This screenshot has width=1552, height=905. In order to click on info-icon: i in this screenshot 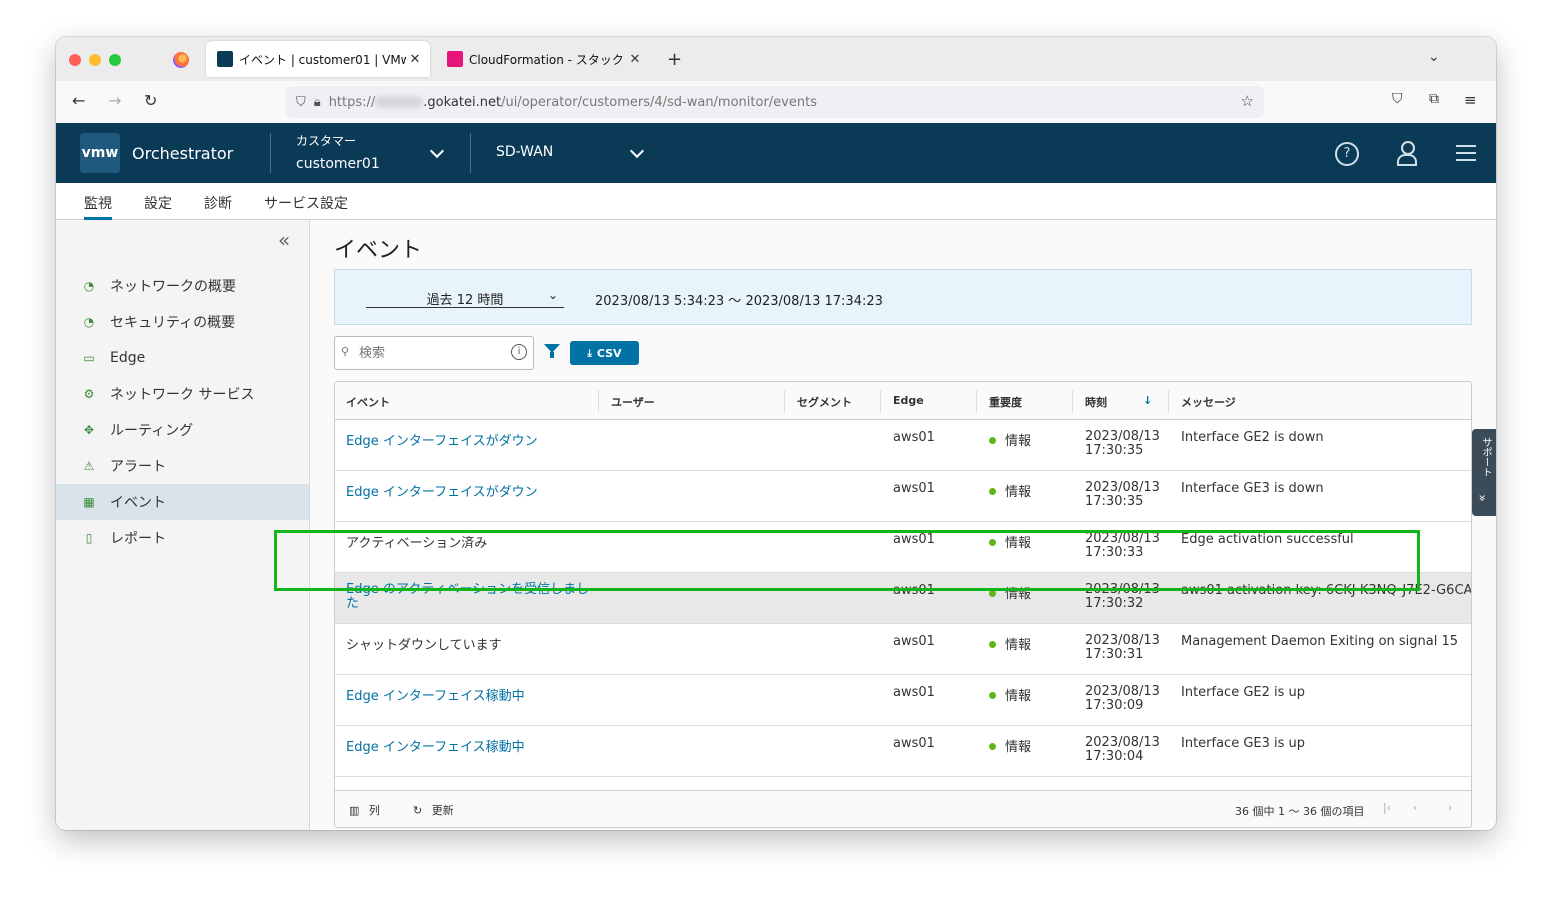, I will do `click(519, 352)`.